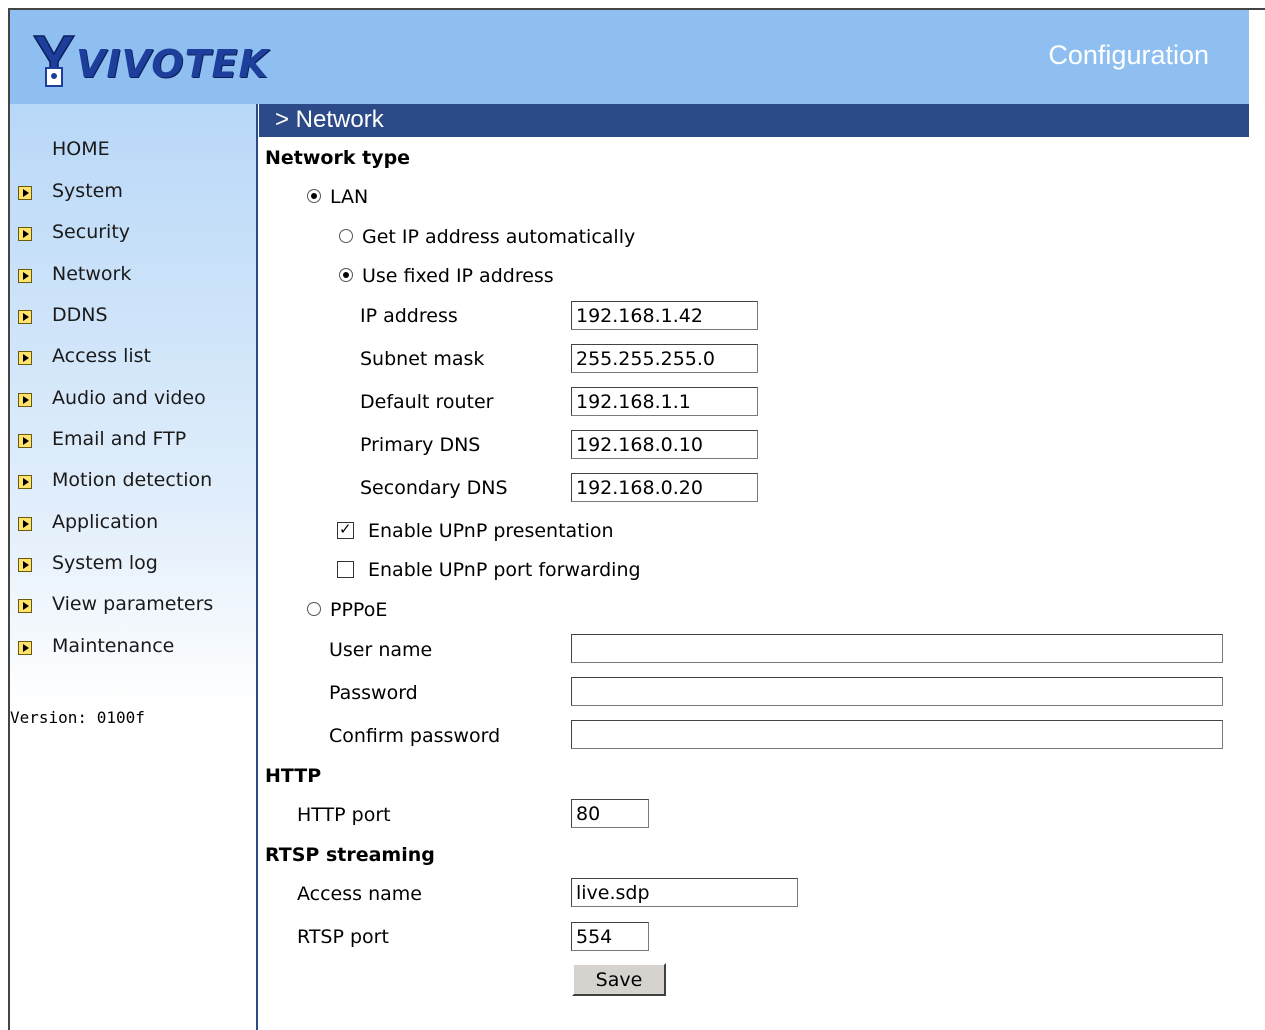  I want to click on sidebar-item-network: Network, so click(133, 274).